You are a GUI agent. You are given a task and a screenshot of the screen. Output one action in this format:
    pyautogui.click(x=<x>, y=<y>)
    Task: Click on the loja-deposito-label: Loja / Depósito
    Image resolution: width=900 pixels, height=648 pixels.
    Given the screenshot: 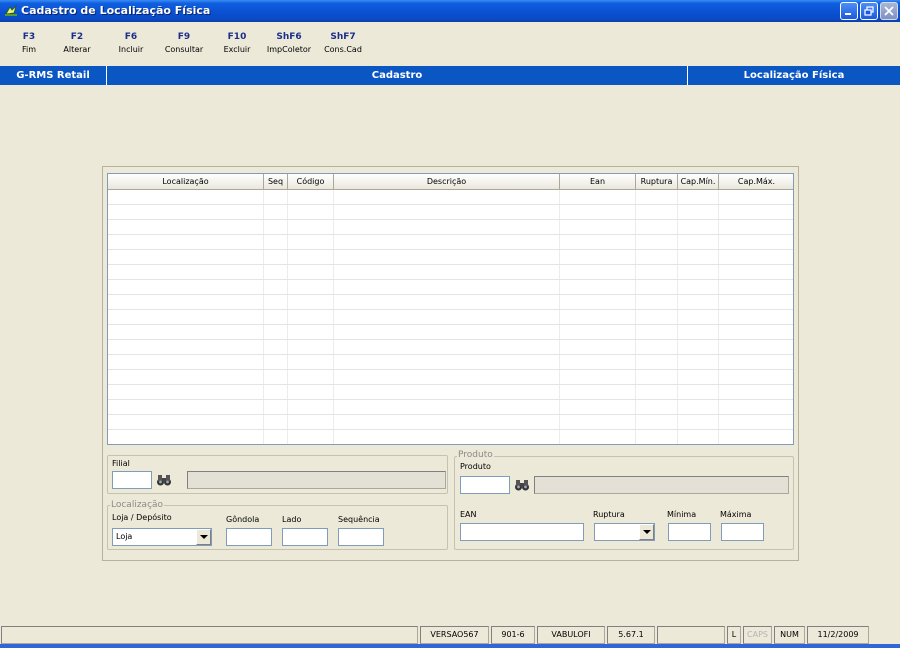 What is the action you would take?
    pyautogui.click(x=142, y=517)
    